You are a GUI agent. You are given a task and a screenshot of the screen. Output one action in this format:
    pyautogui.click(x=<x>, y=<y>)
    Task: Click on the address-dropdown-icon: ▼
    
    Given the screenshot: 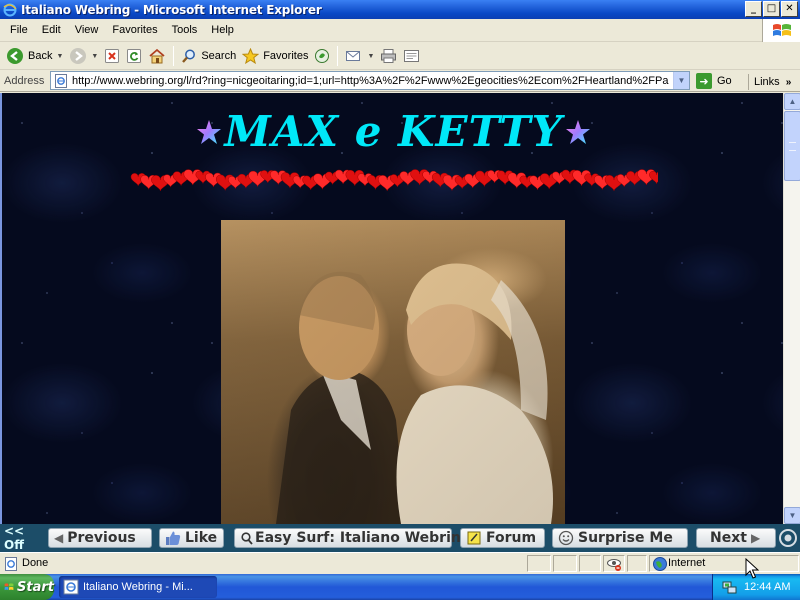 What is the action you would take?
    pyautogui.click(x=681, y=80)
    